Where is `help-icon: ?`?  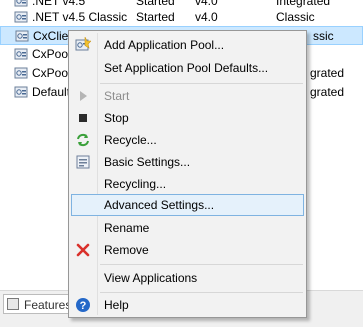
help-icon: ? is located at coordinates (83, 305).